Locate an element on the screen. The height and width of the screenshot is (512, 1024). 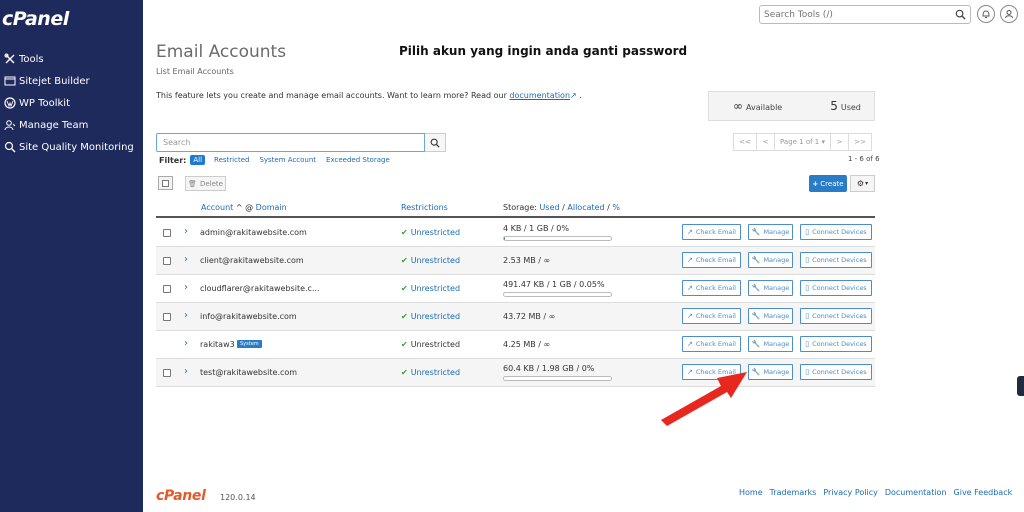
create-button: + Create is located at coordinates (828, 183).